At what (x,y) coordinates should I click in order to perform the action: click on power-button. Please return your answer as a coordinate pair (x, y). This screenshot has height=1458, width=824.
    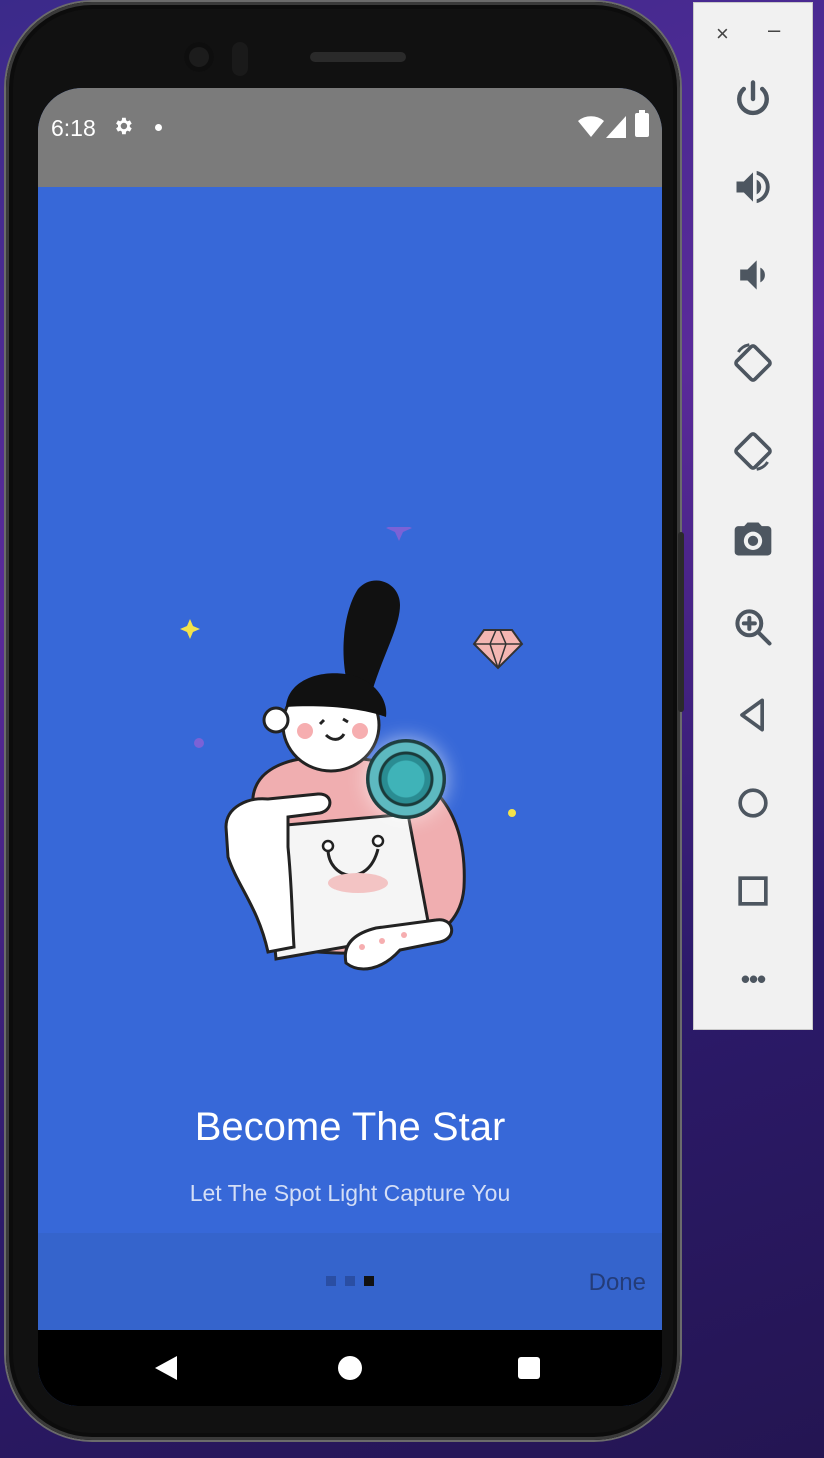
    Looking at the image, I should click on (753, 99).